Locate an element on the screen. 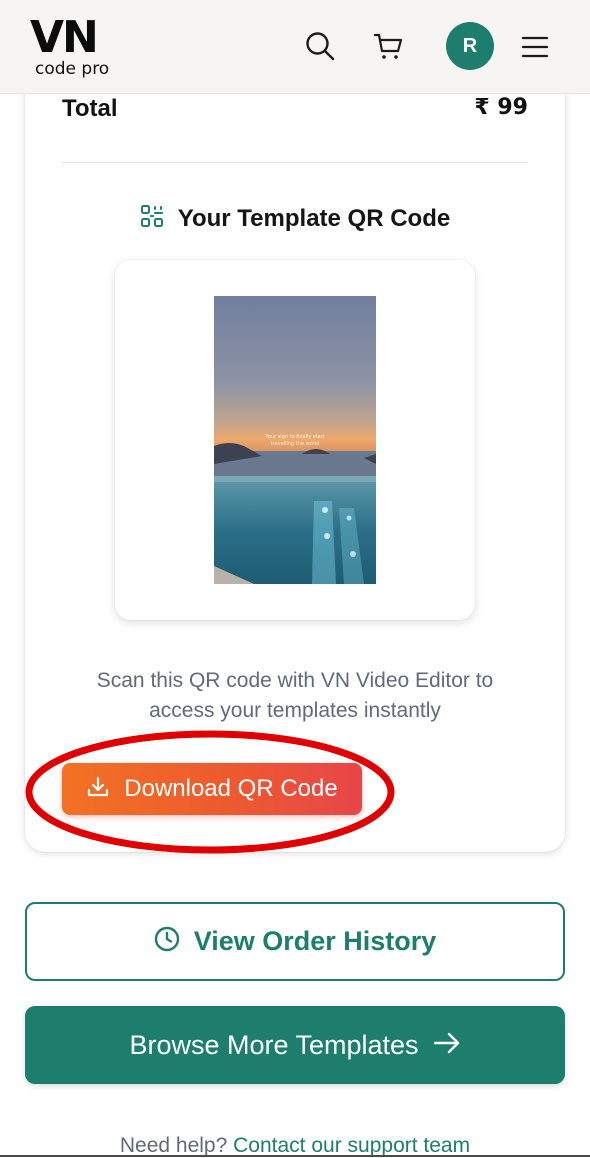  template-preview-caption-line-1: Your sign to finally start is located at coordinates (295, 437).